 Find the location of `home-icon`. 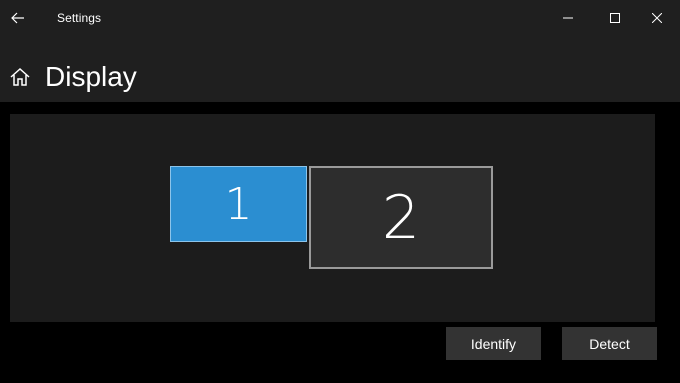

home-icon is located at coordinates (20, 77).